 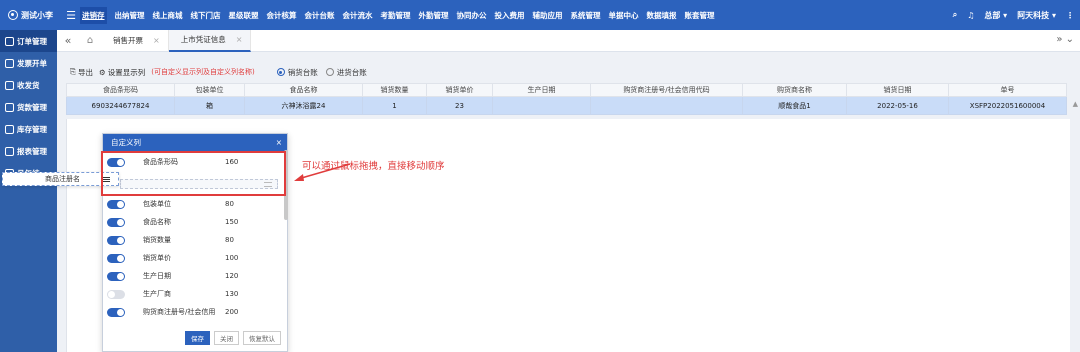 What do you see at coordinates (193, 222) in the screenshot?
I see `column-setting-row: 食品名称 150` at bounding box center [193, 222].